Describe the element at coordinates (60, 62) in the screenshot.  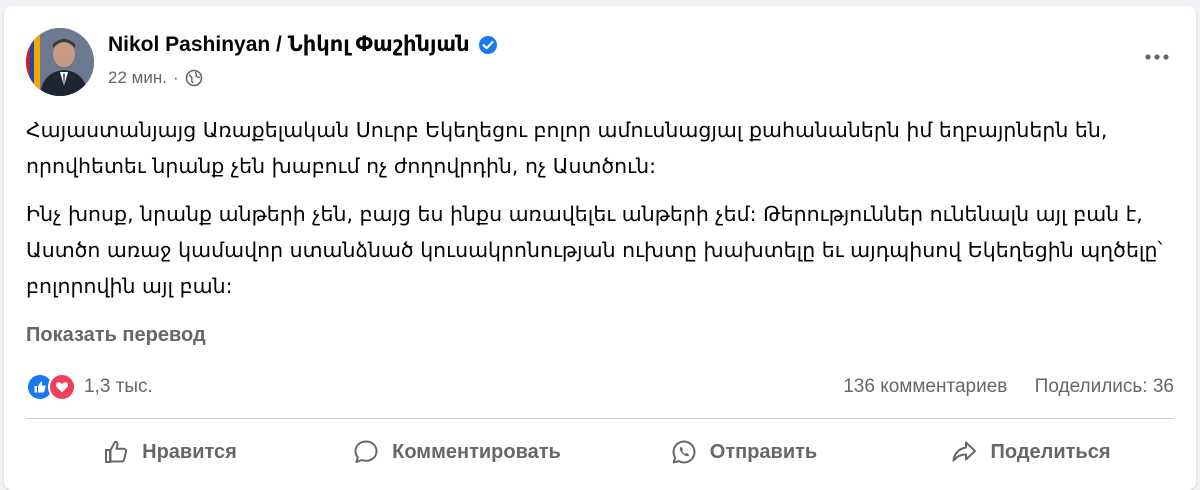
I see `author-avatar` at that location.